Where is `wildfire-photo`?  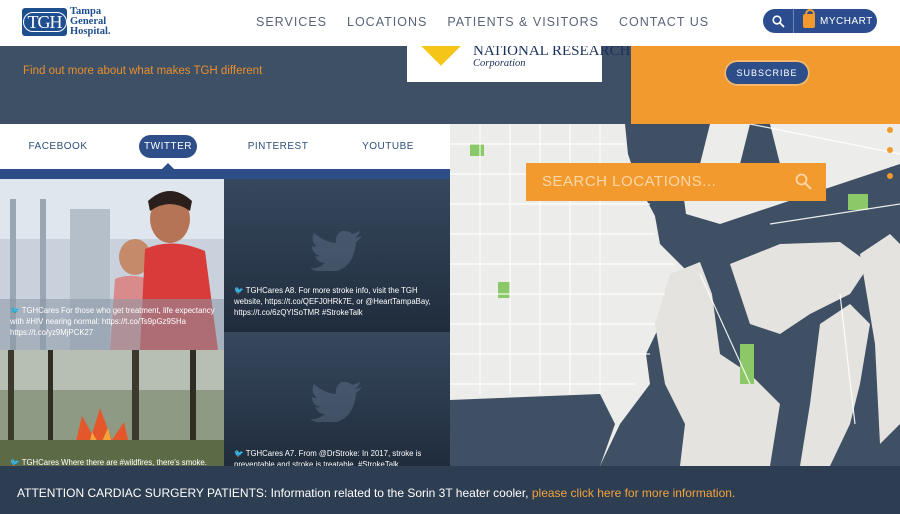 wildfire-photo is located at coordinates (112, 408).